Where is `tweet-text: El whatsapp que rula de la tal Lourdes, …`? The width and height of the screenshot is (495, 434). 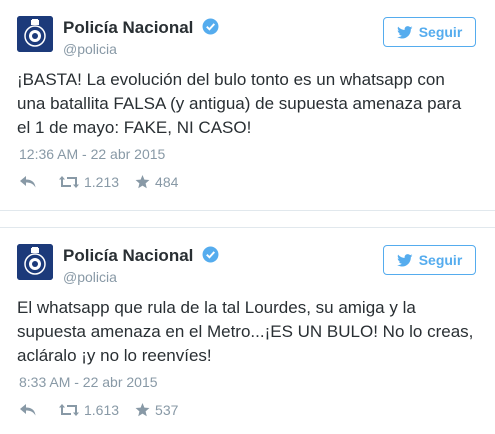 tweet-text: El whatsapp que rula de la tal Lourdes, … is located at coordinates (245, 331).